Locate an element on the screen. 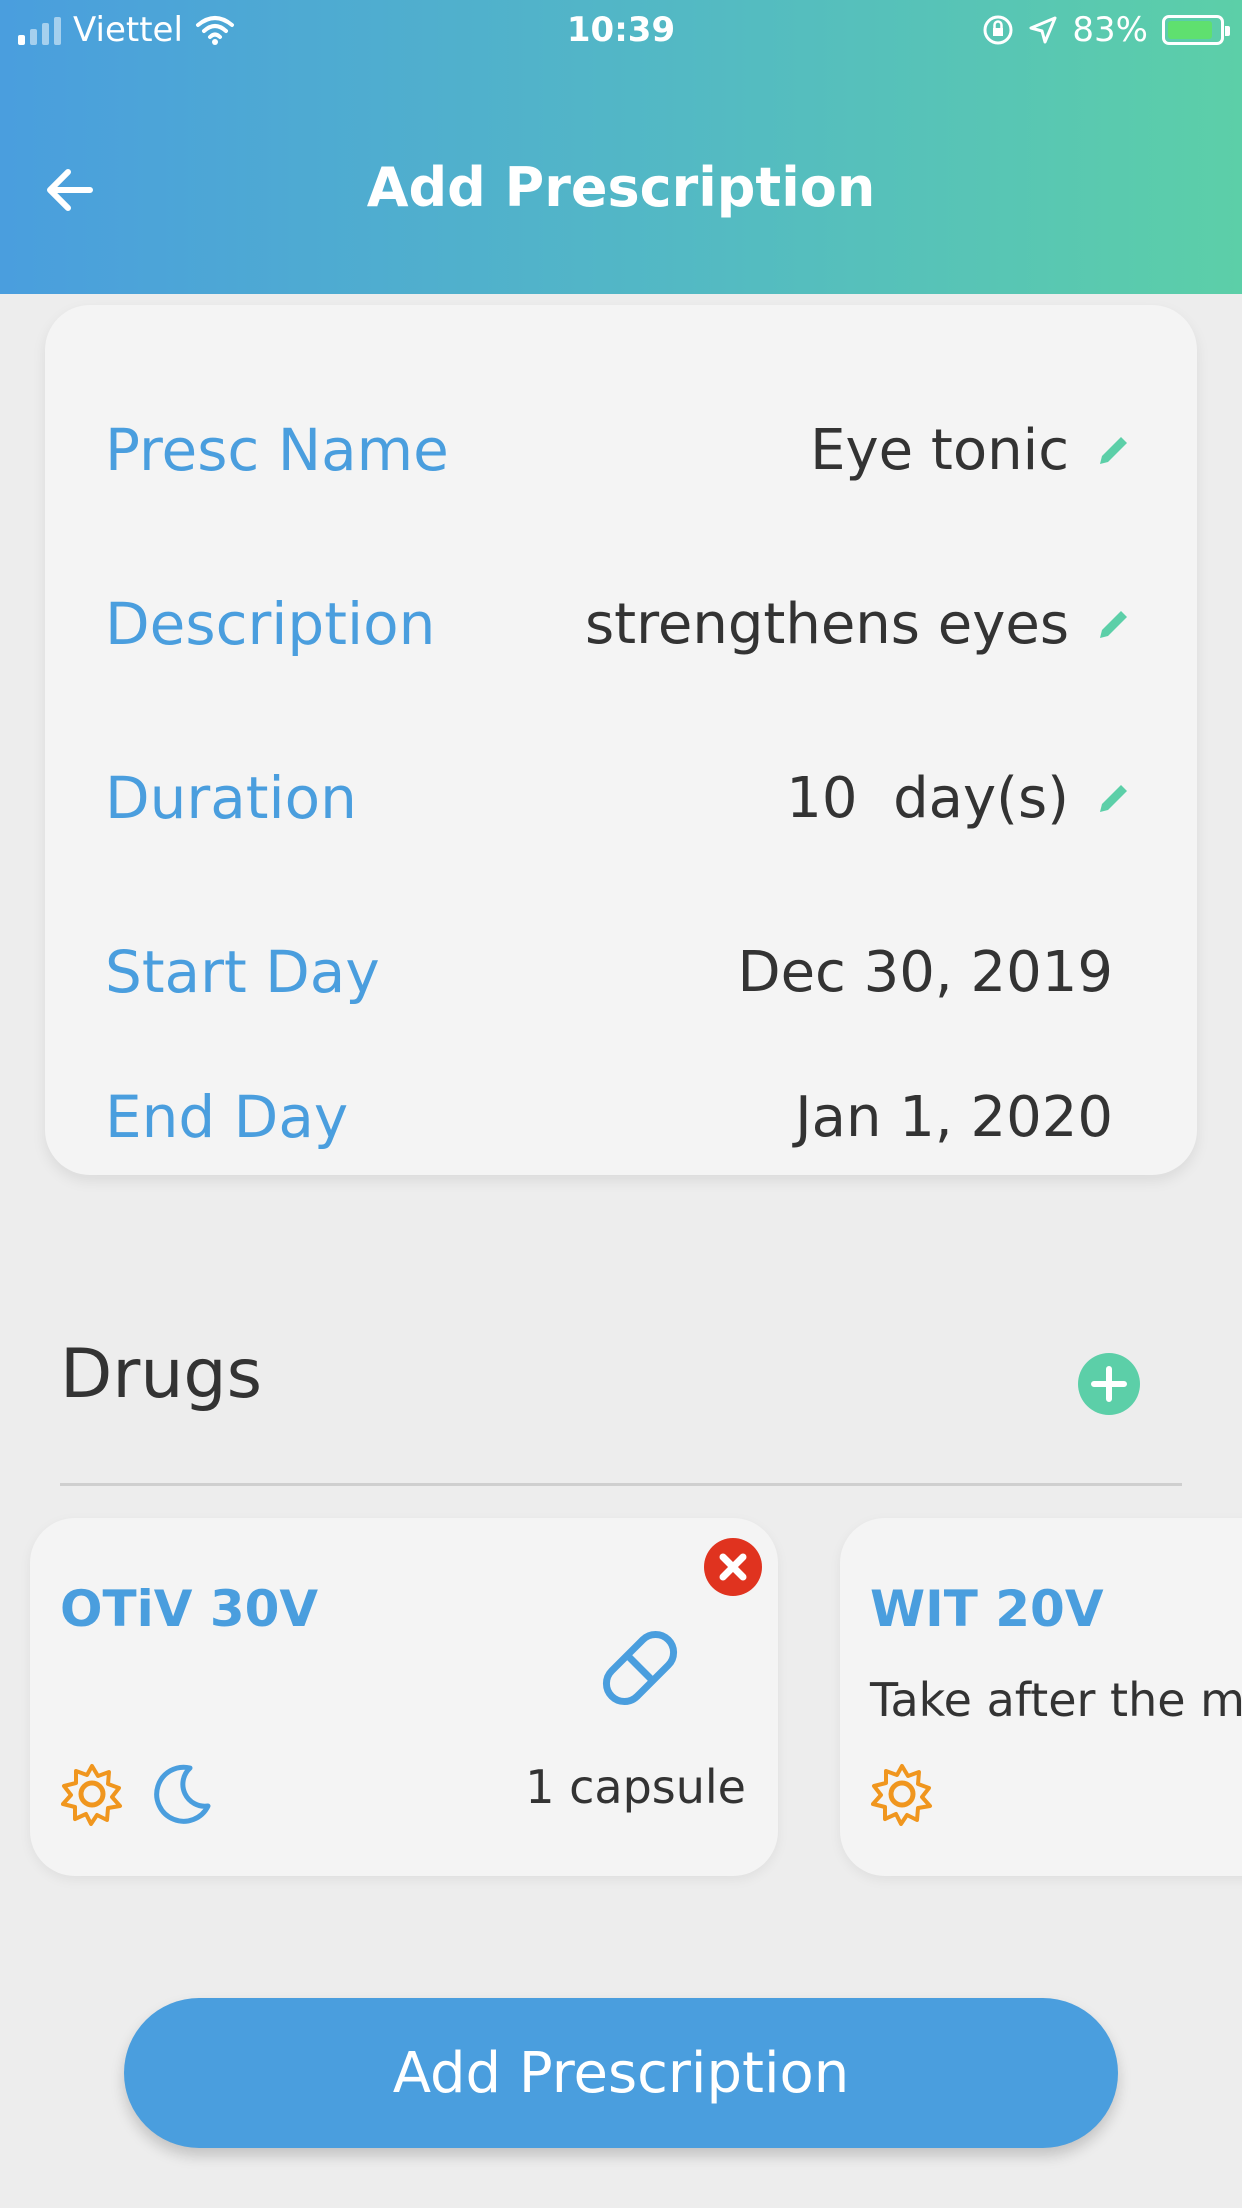  description-label: Description is located at coordinates (270, 624).